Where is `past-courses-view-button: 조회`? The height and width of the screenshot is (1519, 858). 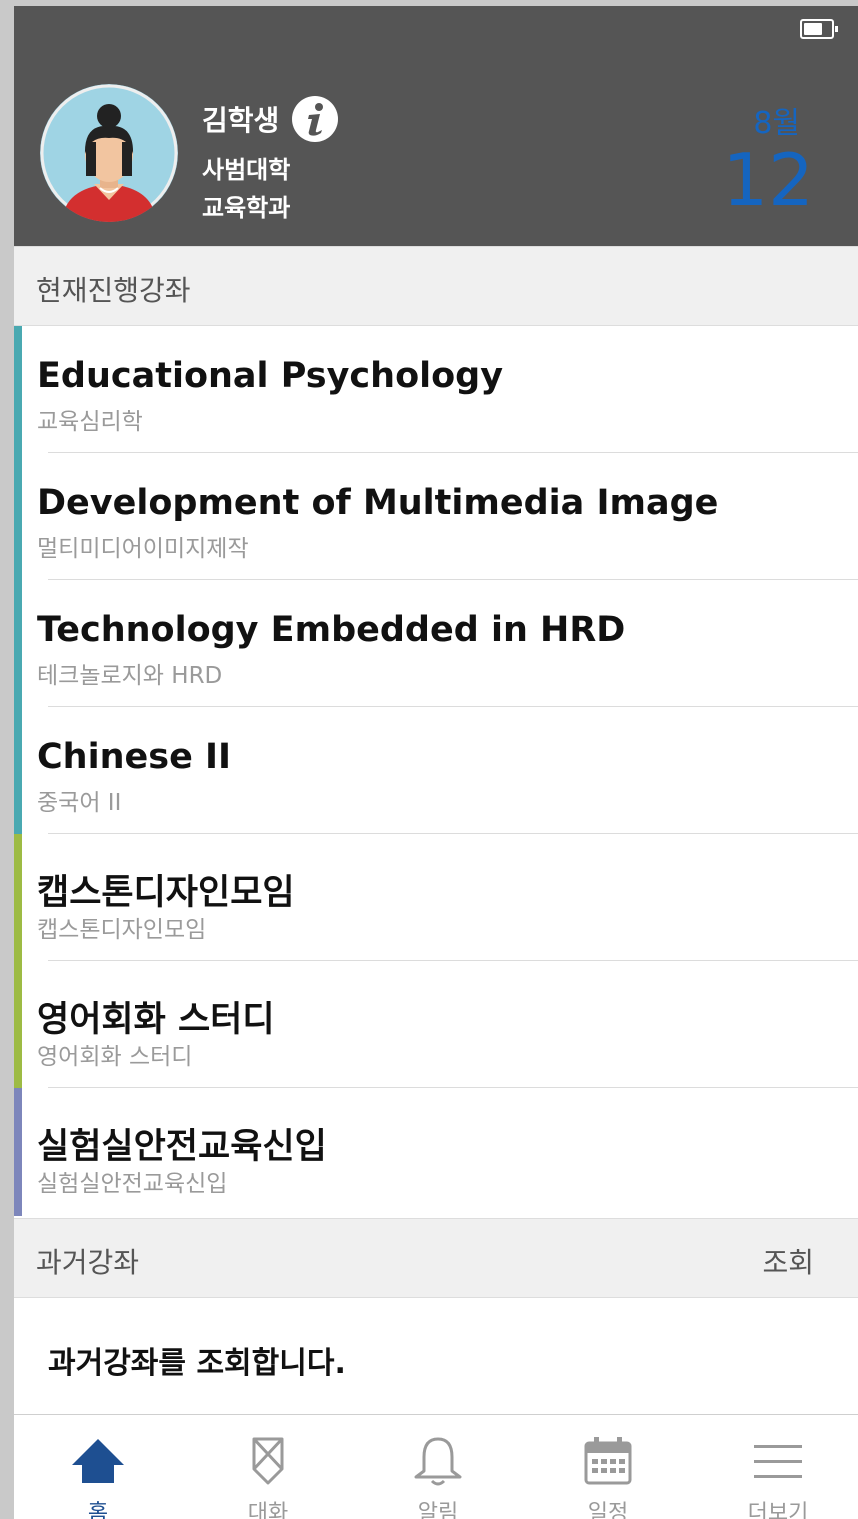
past-courses-view-button: 조회 is located at coordinates (788, 1261).